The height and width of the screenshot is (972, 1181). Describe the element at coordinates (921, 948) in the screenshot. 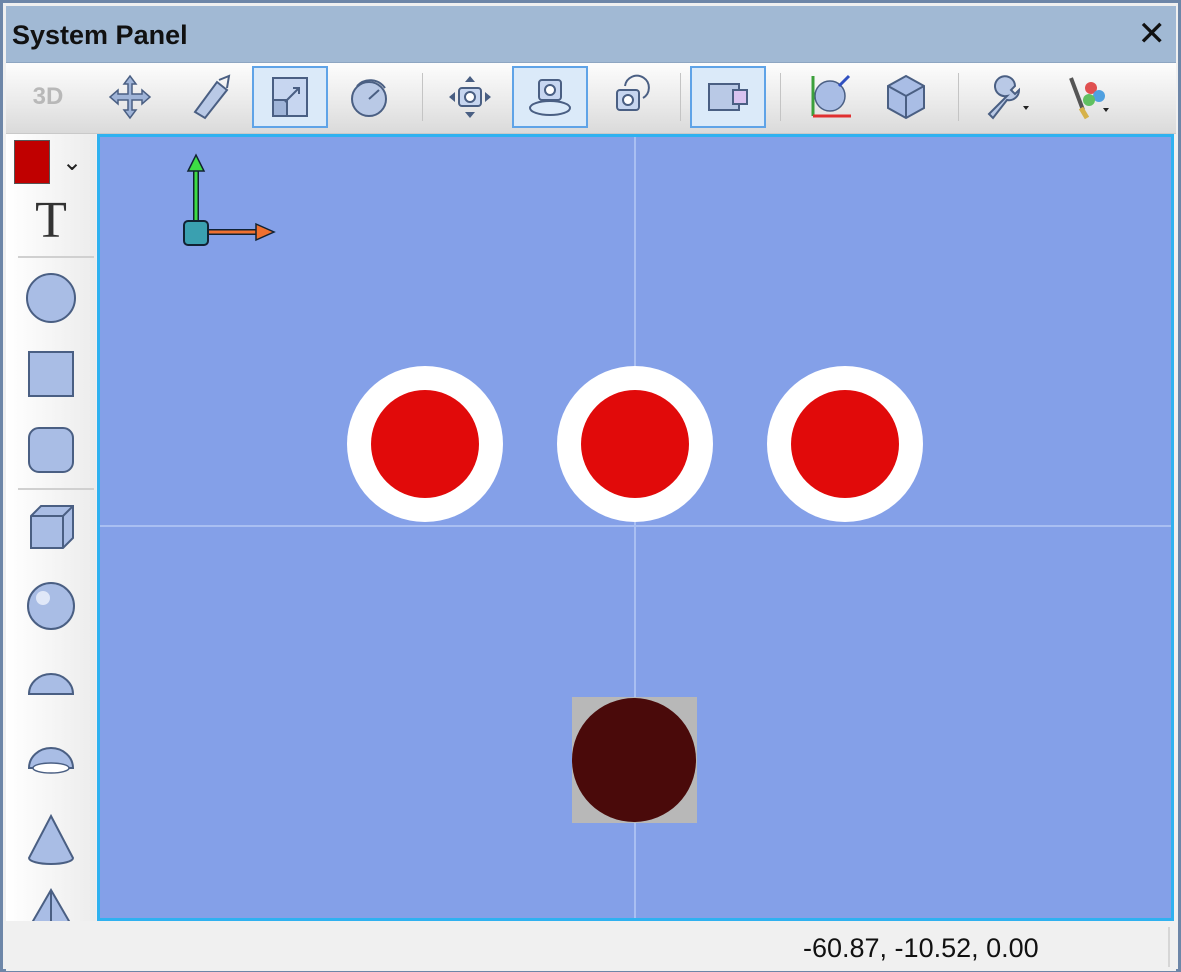

I see `cursor-coordinates: -60.87, -10.52, 0.00` at that location.